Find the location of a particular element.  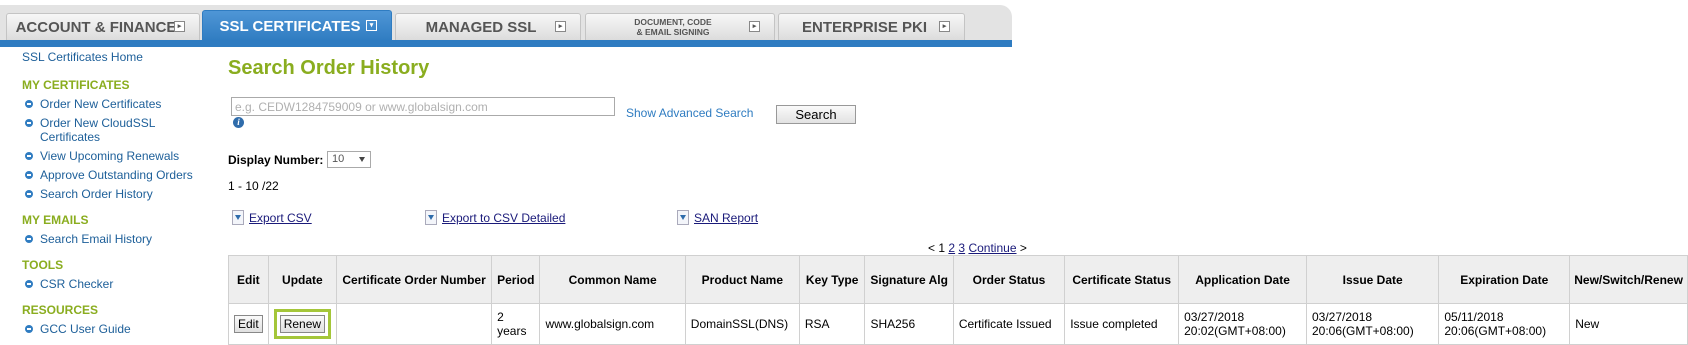

export-label: Export CSV is located at coordinates (280, 218).